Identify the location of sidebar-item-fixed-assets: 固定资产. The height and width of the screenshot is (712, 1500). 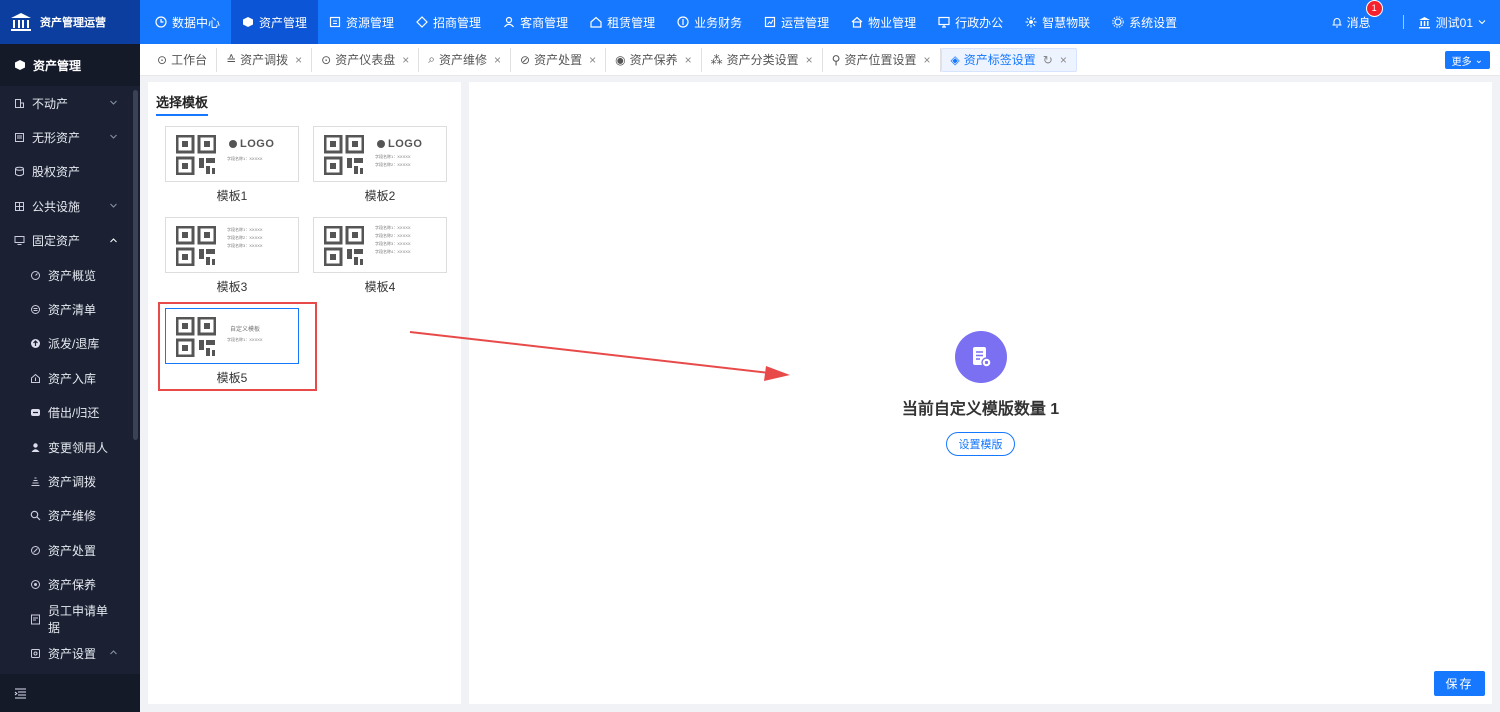
(70, 241).